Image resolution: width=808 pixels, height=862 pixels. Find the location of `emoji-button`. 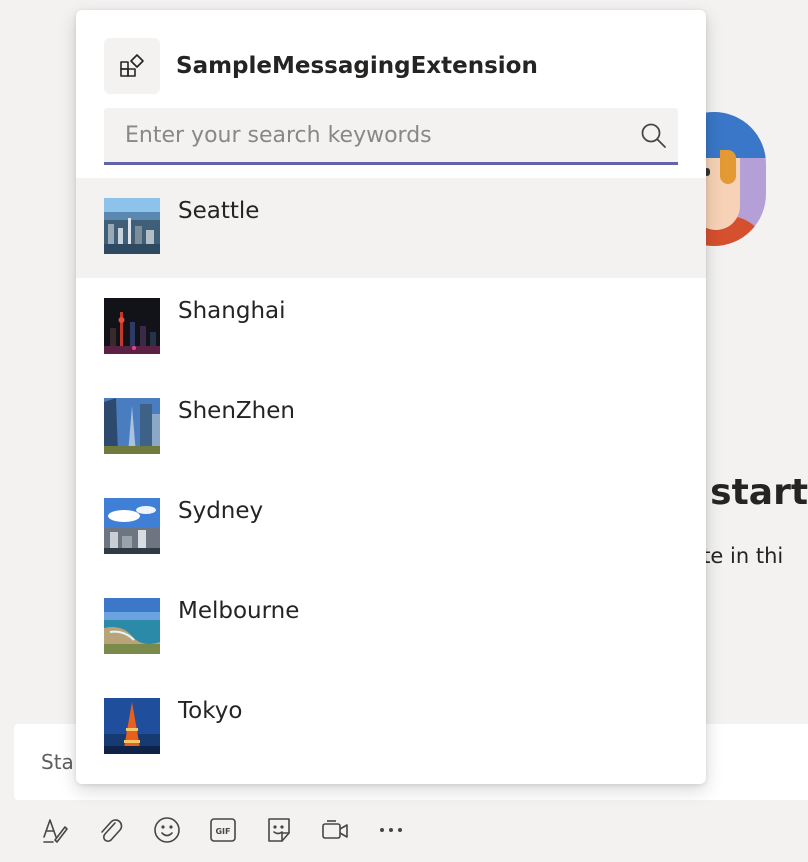

emoji-button is located at coordinates (167, 830).